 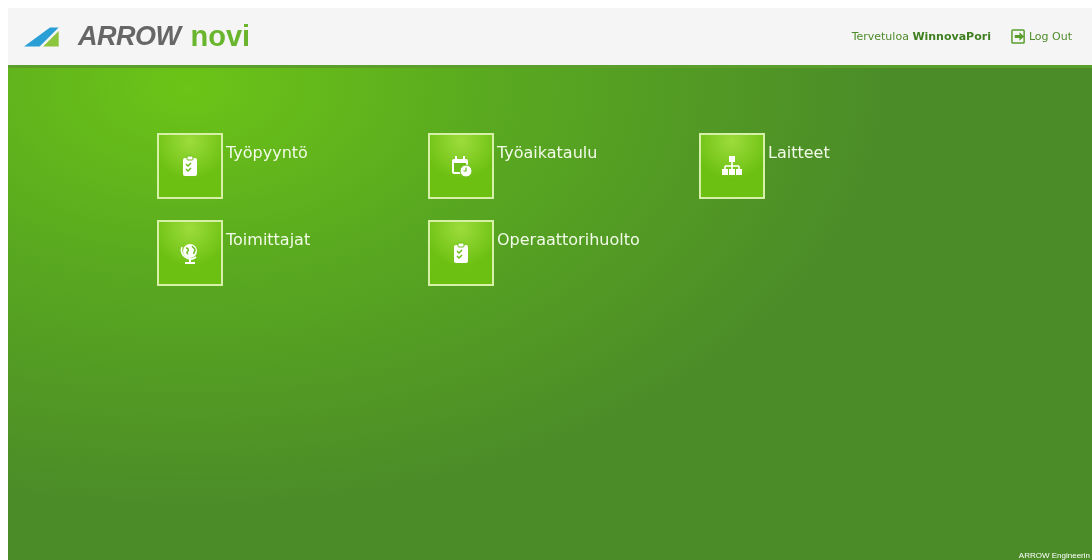 I want to click on menu-tile: Toimittajat, so click(x=292, y=263).